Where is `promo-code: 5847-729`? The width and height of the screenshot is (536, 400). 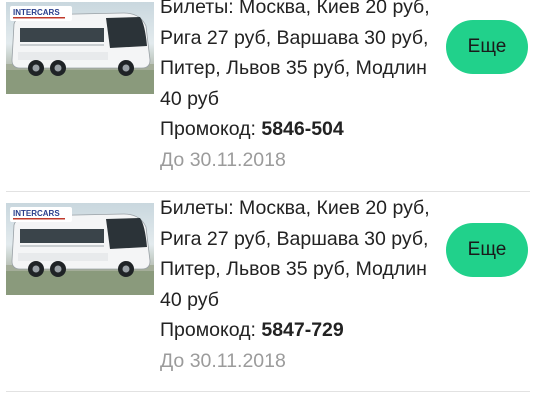 promo-code: 5847-729 is located at coordinates (302, 330).